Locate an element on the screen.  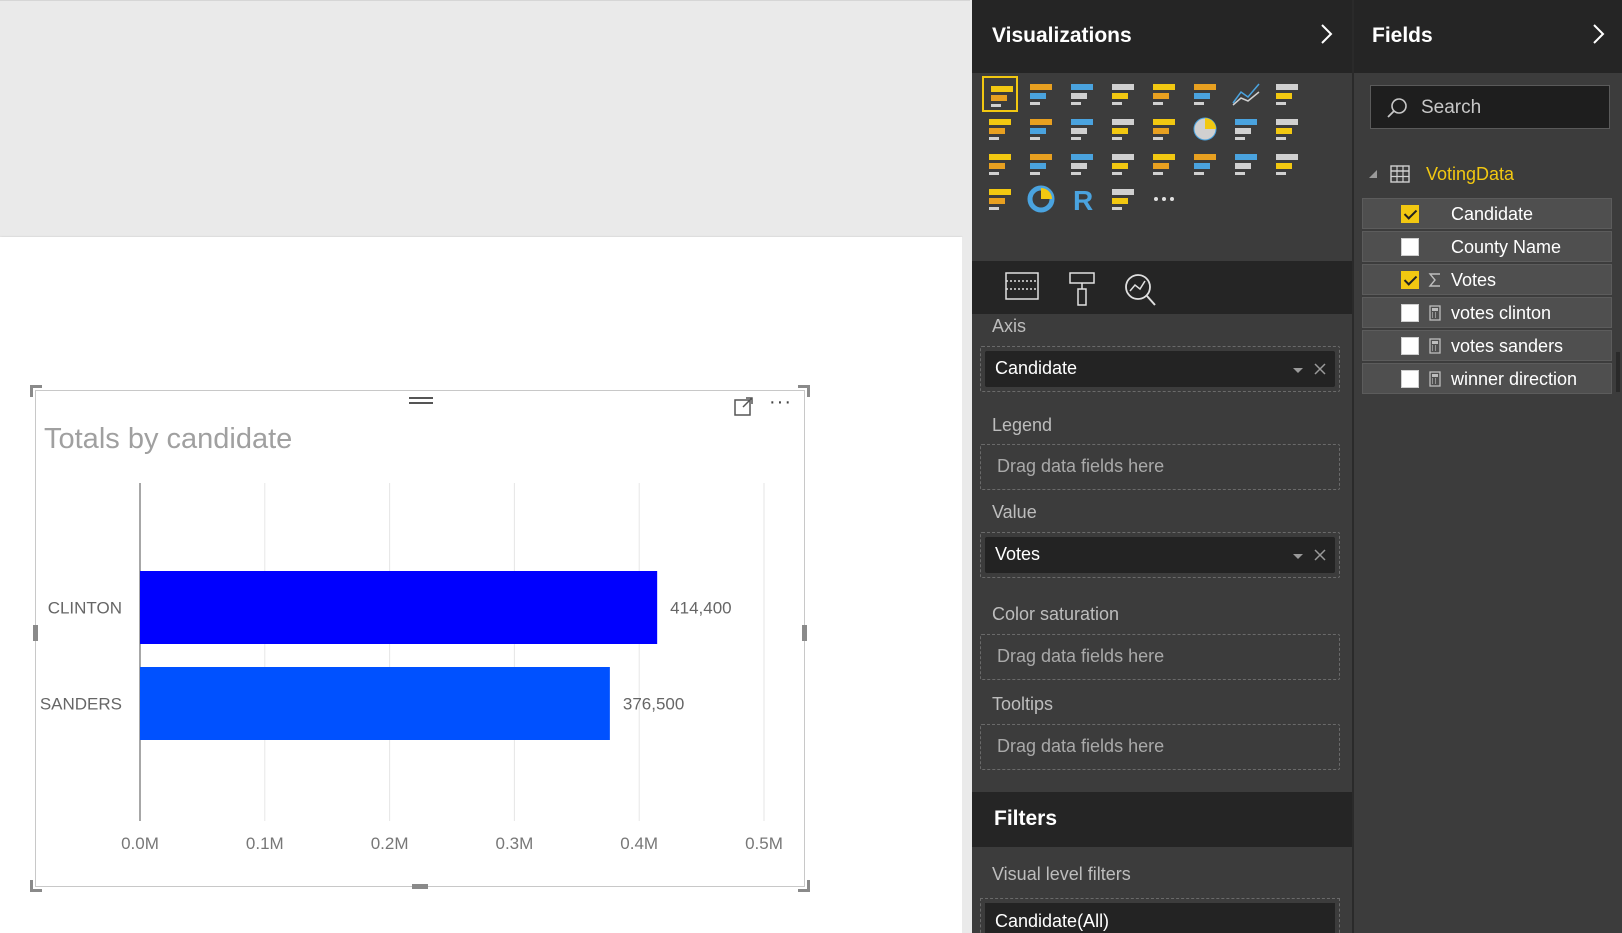
value-well-label: Value is located at coordinates (1014, 512).